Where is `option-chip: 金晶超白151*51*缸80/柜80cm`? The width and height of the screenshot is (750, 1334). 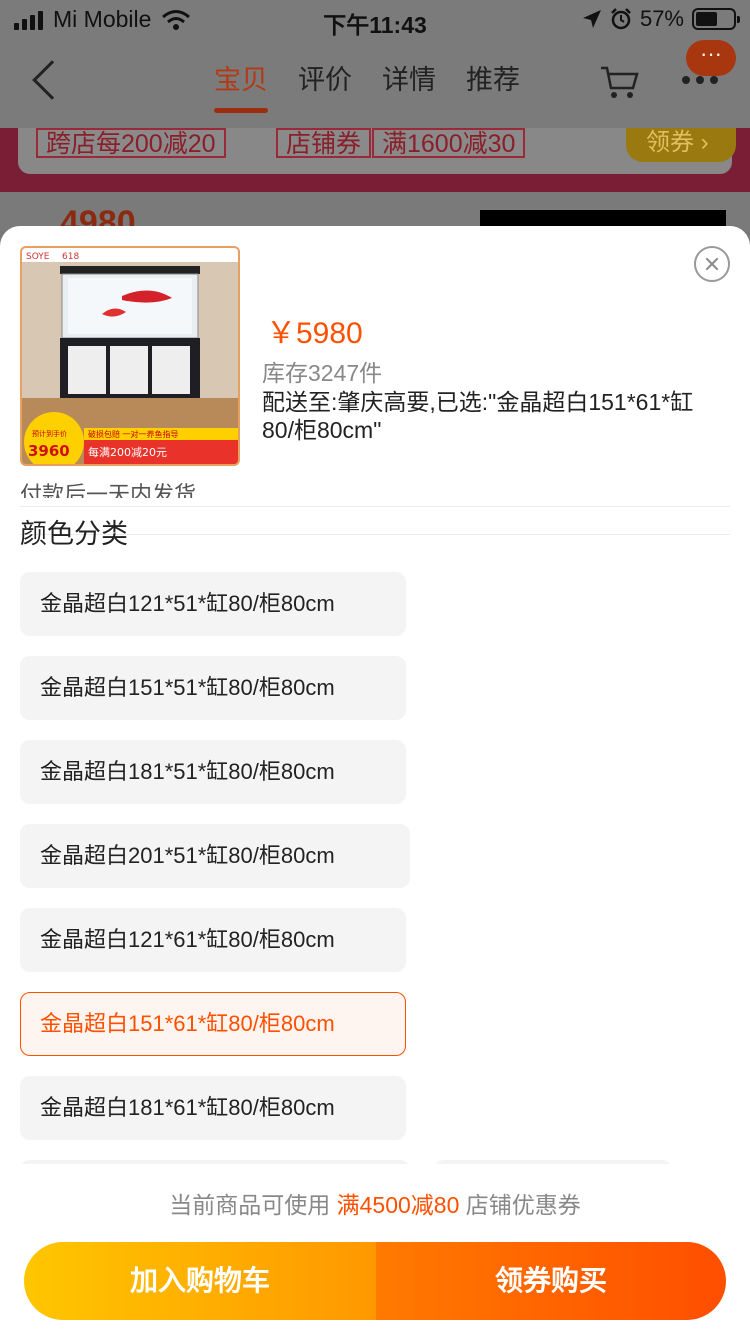
option-chip: 金晶超白151*51*缸80/柜80cm is located at coordinates (213, 688).